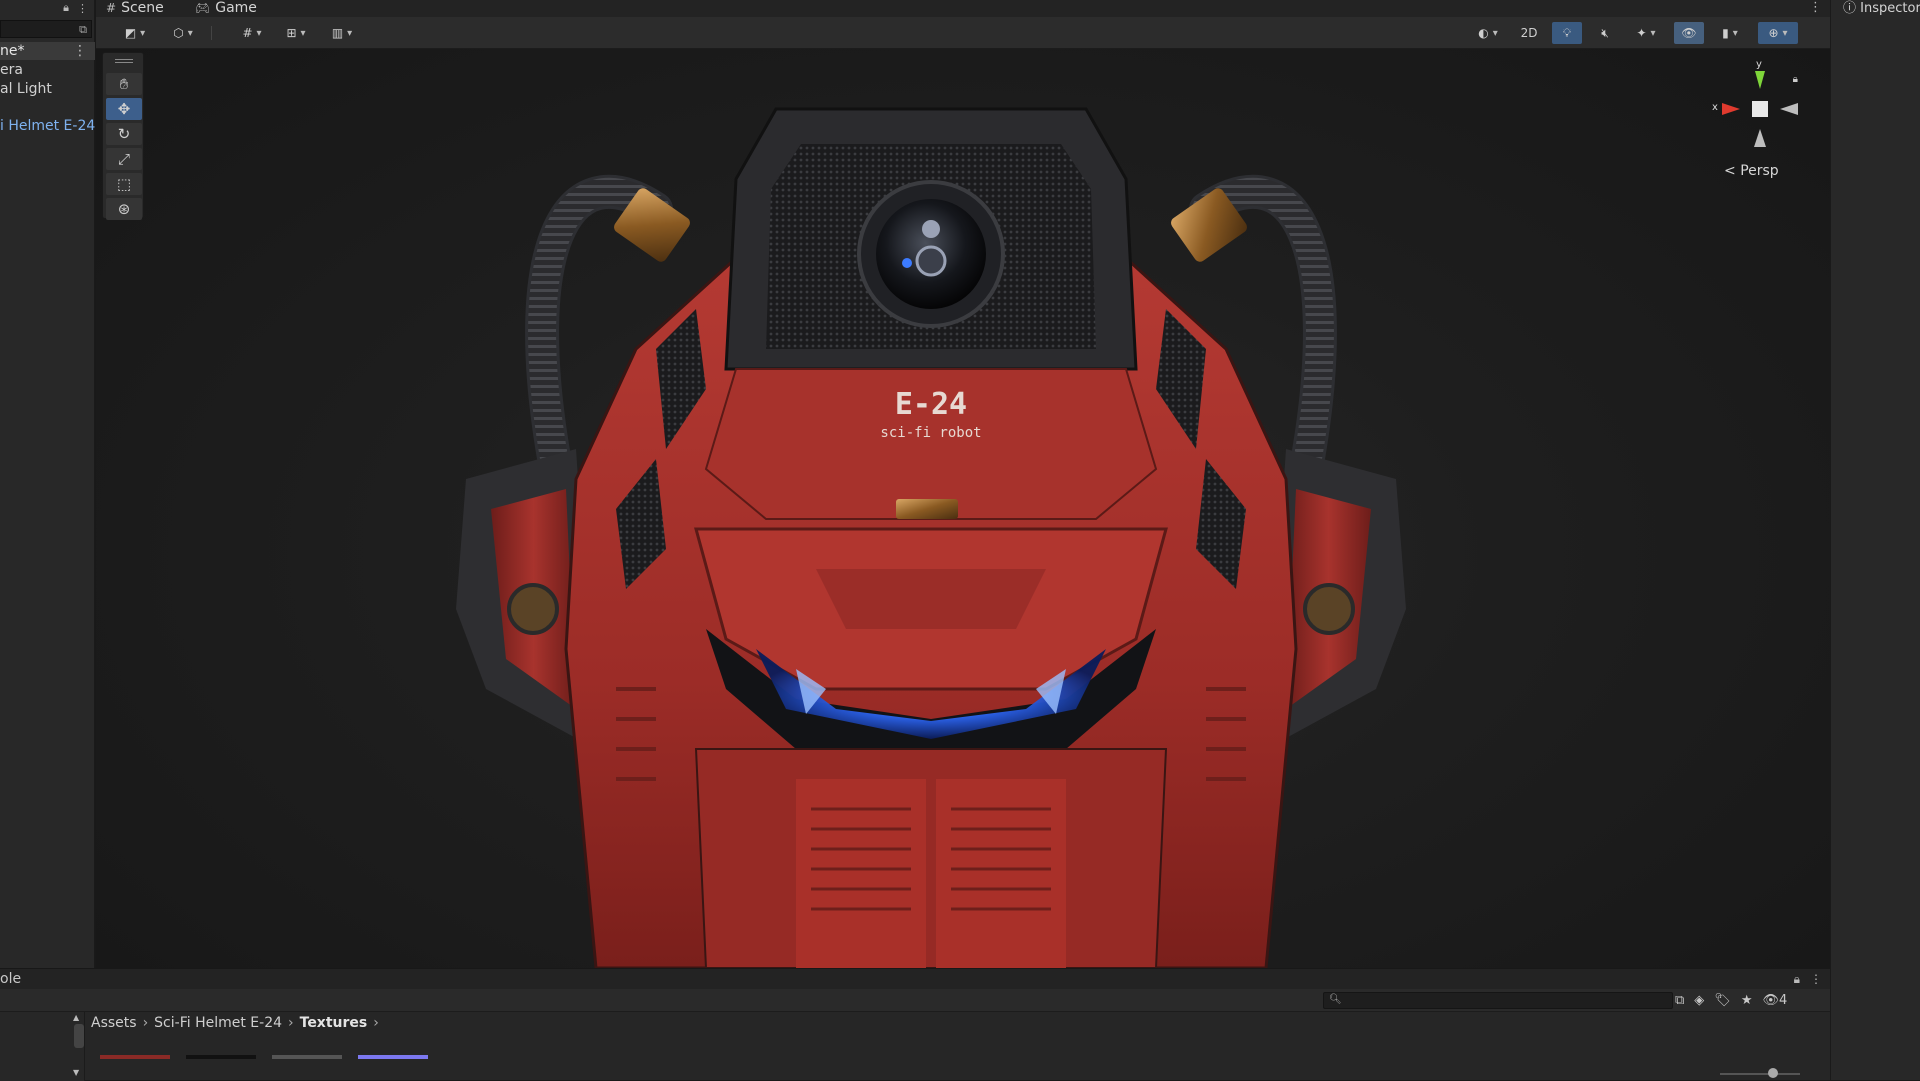  I want to click on sphere-icon: ◐, so click(1483, 33).